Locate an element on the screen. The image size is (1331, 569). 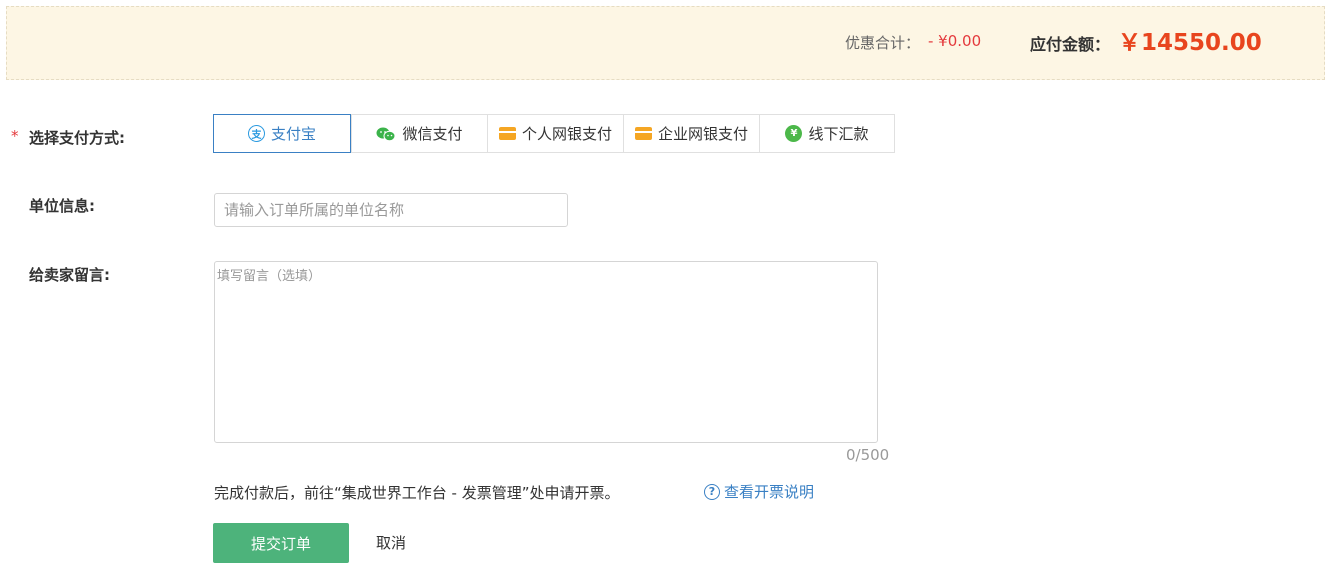
submit-order-button: 提交订单 is located at coordinates (281, 543).